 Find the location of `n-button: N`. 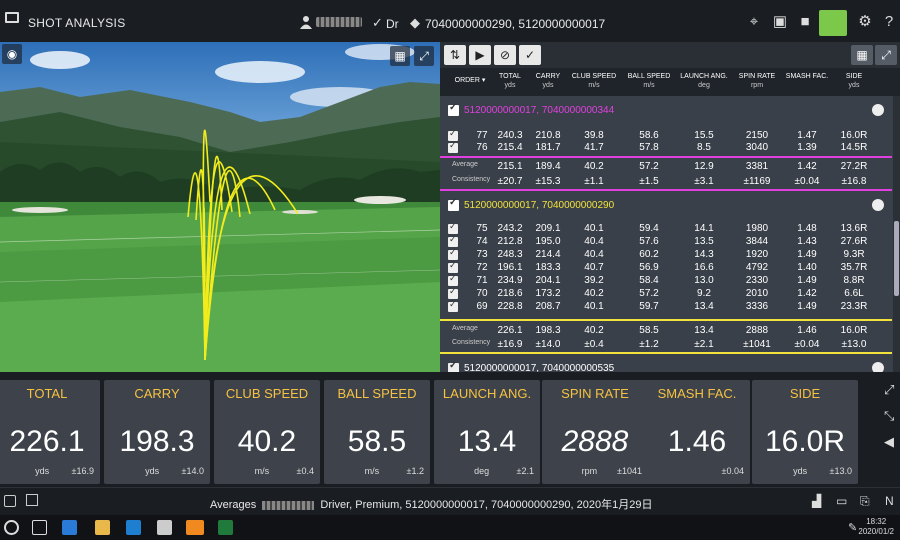

n-button: N is located at coordinates (889, 501).